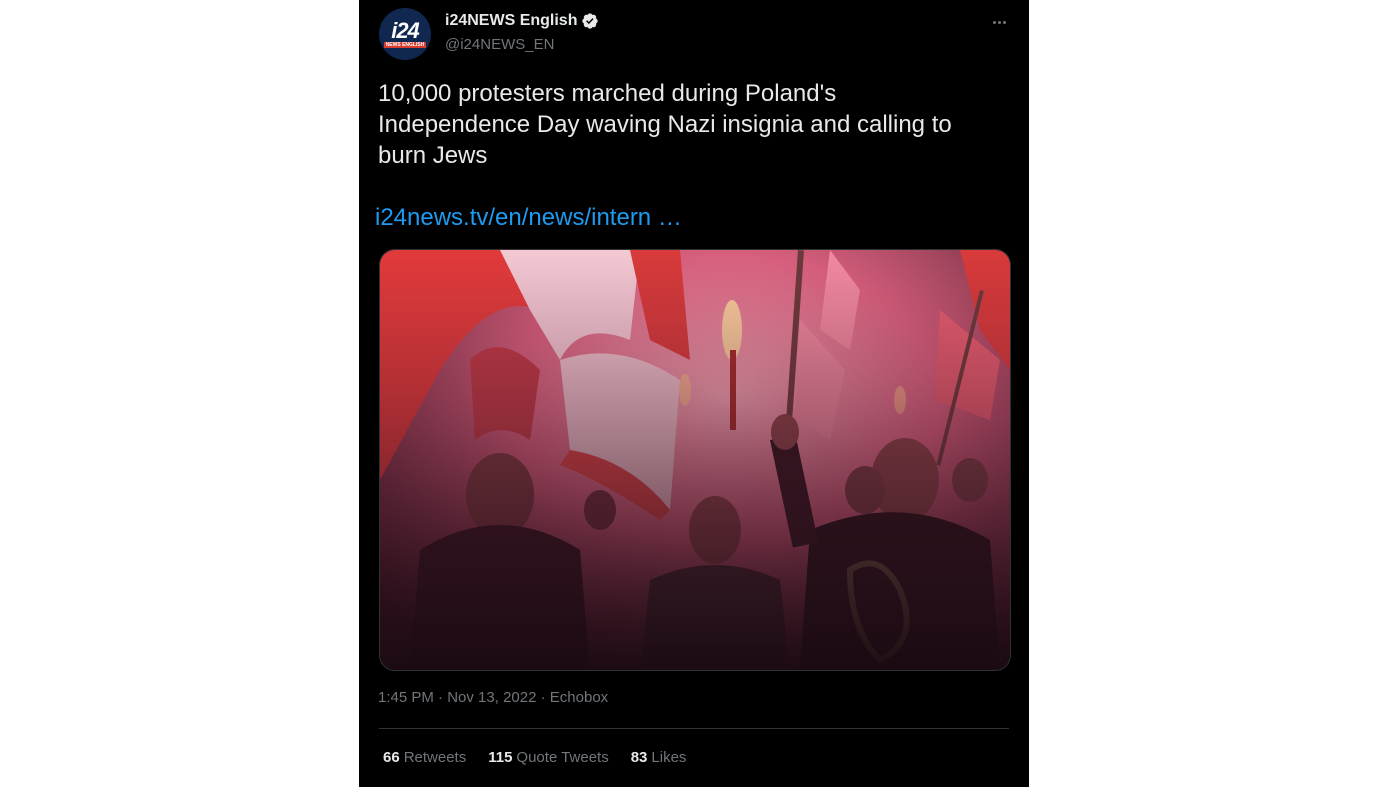  What do you see at coordinates (590, 21) in the screenshot?
I see `verified-icon` at bounding box center [590, 21].